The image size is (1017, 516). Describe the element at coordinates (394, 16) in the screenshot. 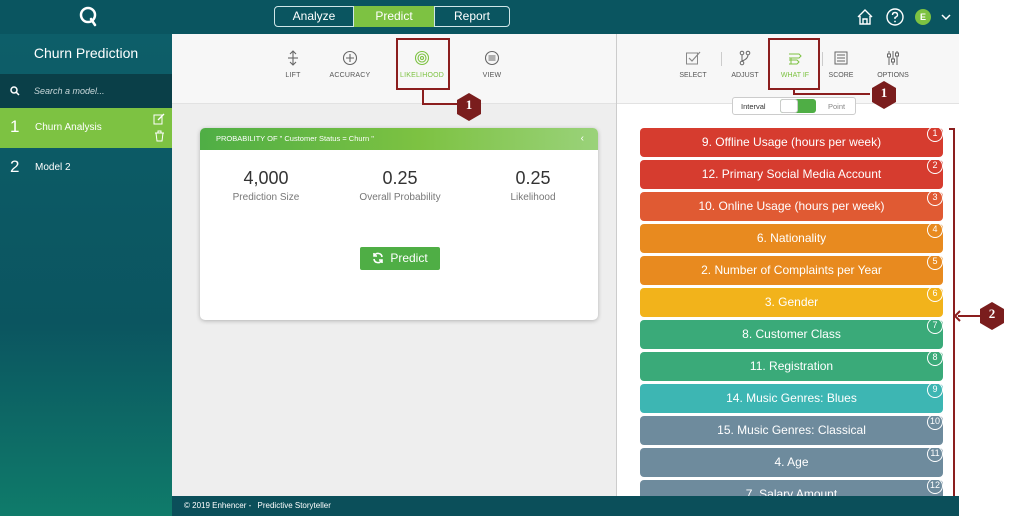

I see `step-predict: Predict` at that location.